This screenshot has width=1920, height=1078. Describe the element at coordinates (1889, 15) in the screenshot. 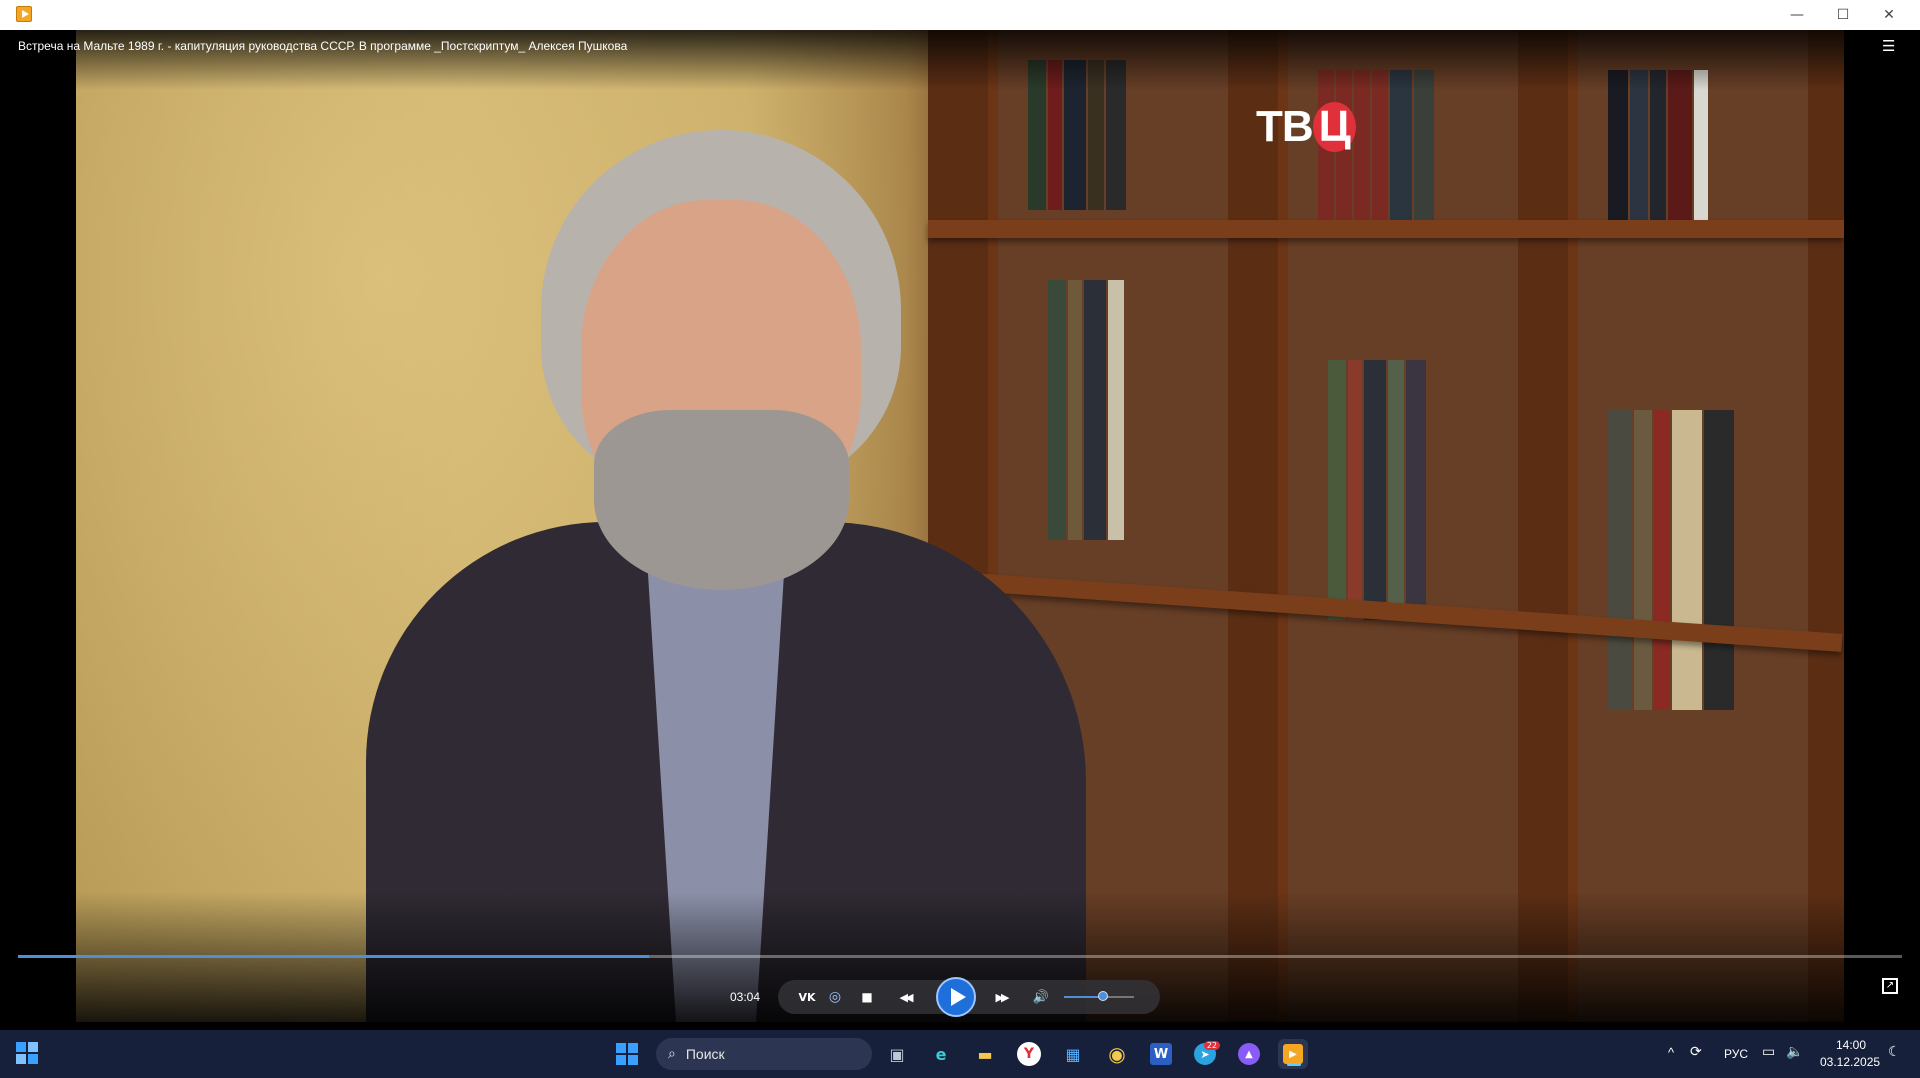

I see `close-button: ✕` at that location.